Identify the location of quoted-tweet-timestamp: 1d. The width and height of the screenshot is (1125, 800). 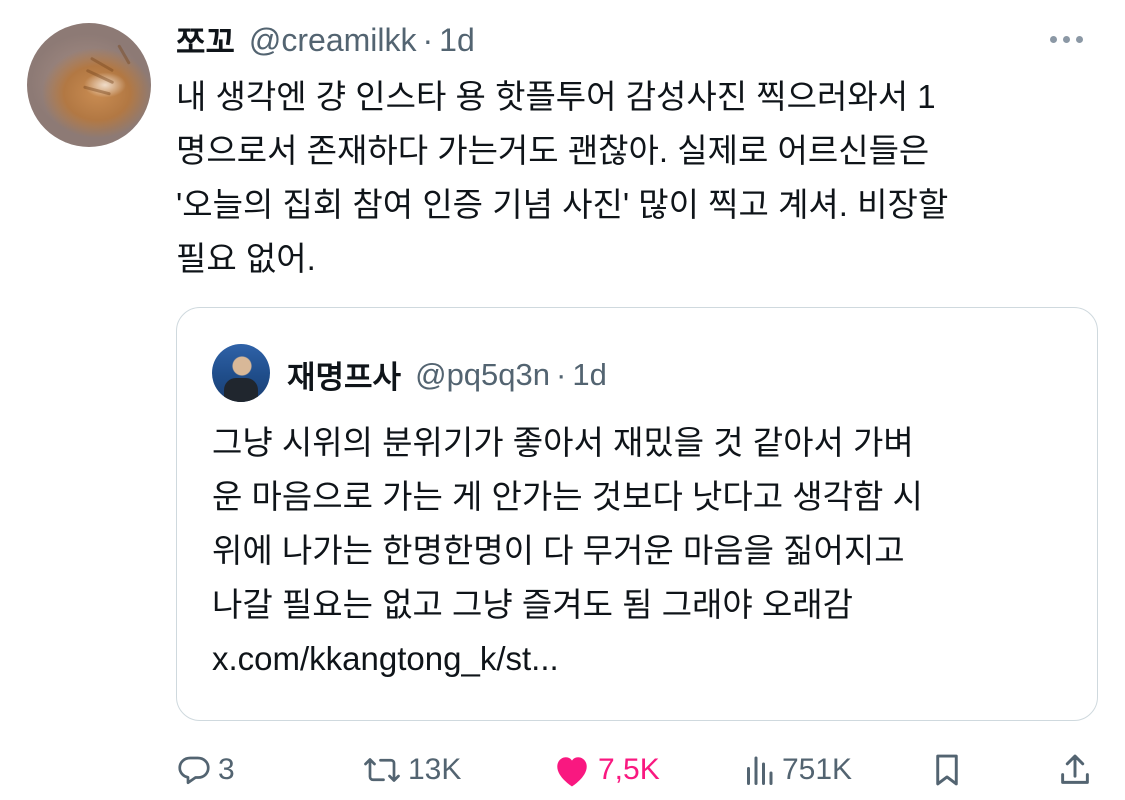
(589, 375).